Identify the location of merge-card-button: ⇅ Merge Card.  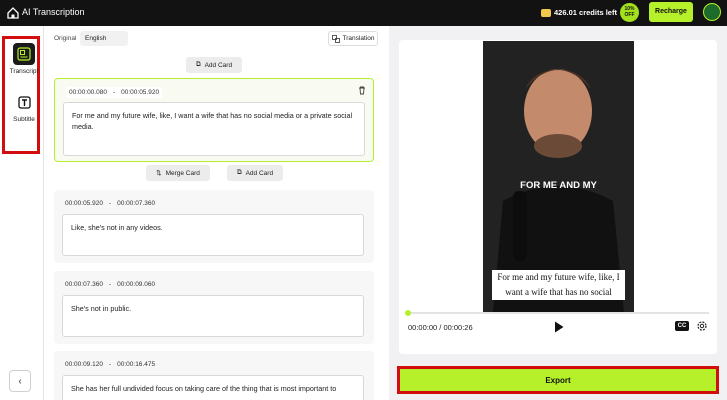
(178, 173).